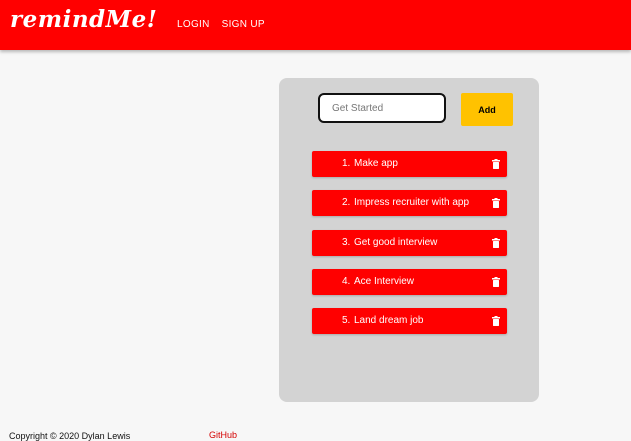 This screenshot has width=631, height=441. I want to click on task-item: 5. Land dream job, so click(409, 321).